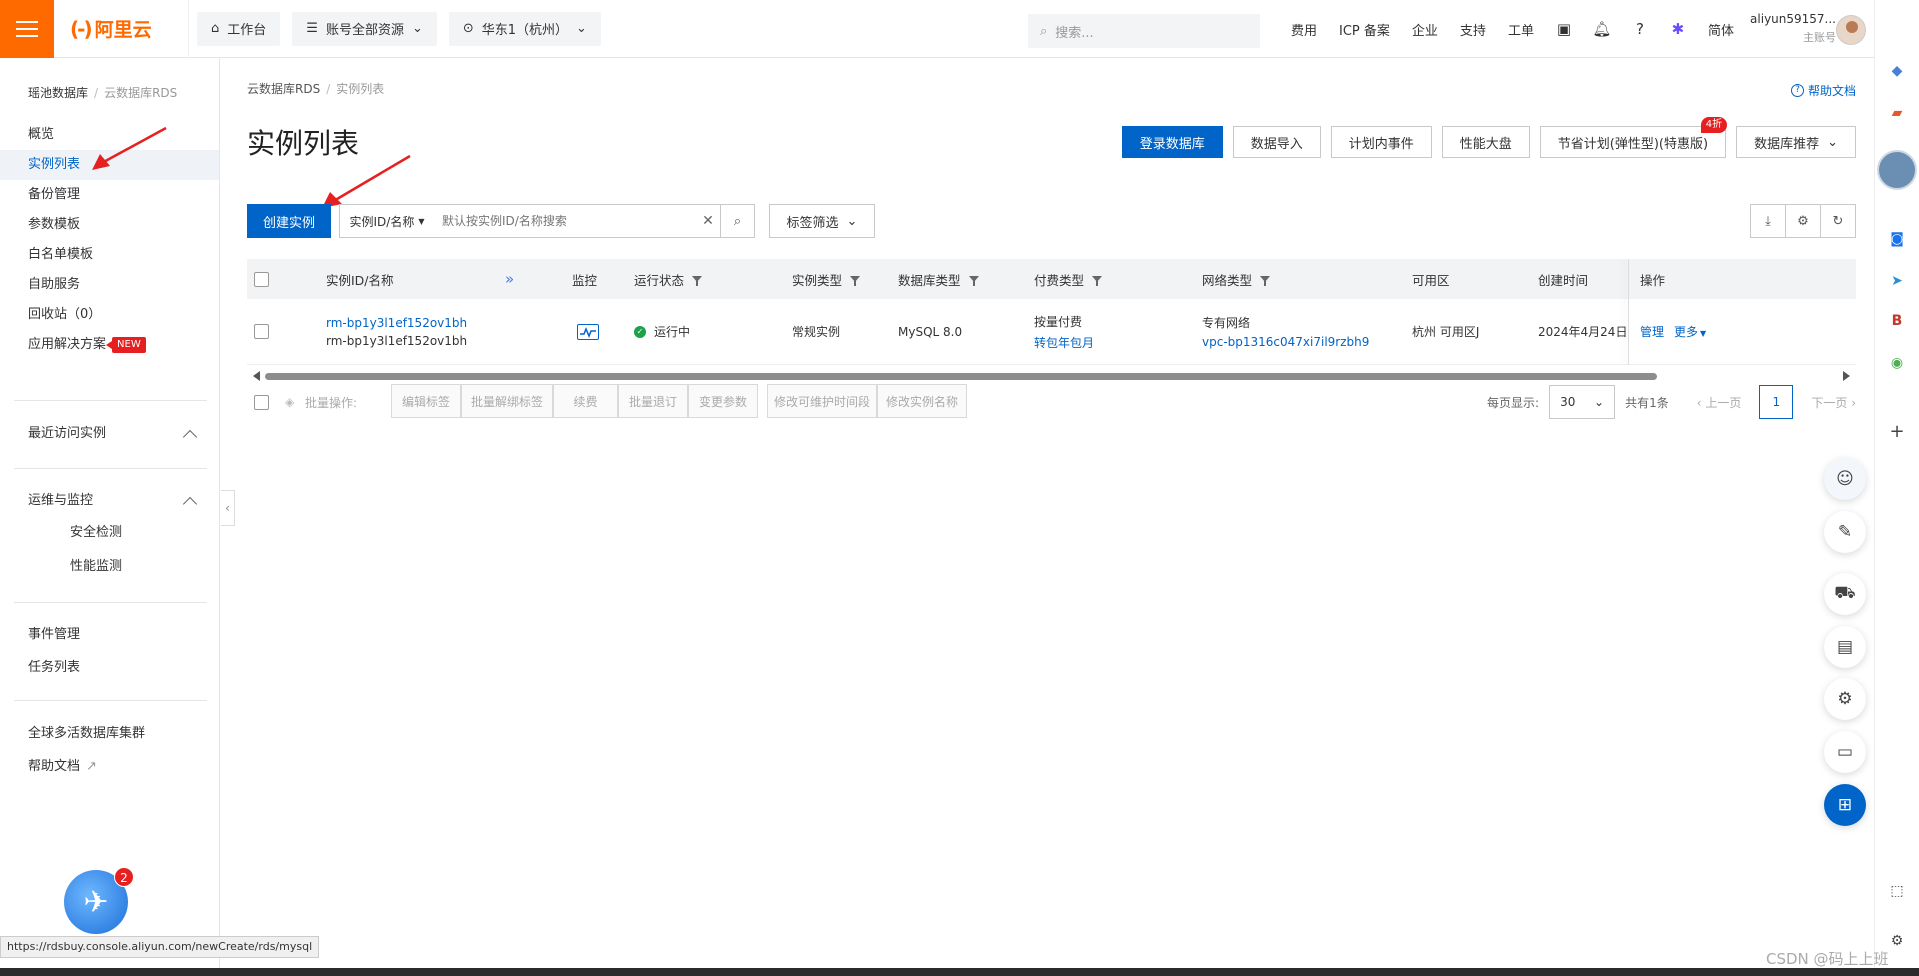 The width and height of the screenshot is (1919, 976). What do you see at coordinates (256, 376) in the screenshot?
I see `scroll-left-icon` at bounding box center [256, 376].